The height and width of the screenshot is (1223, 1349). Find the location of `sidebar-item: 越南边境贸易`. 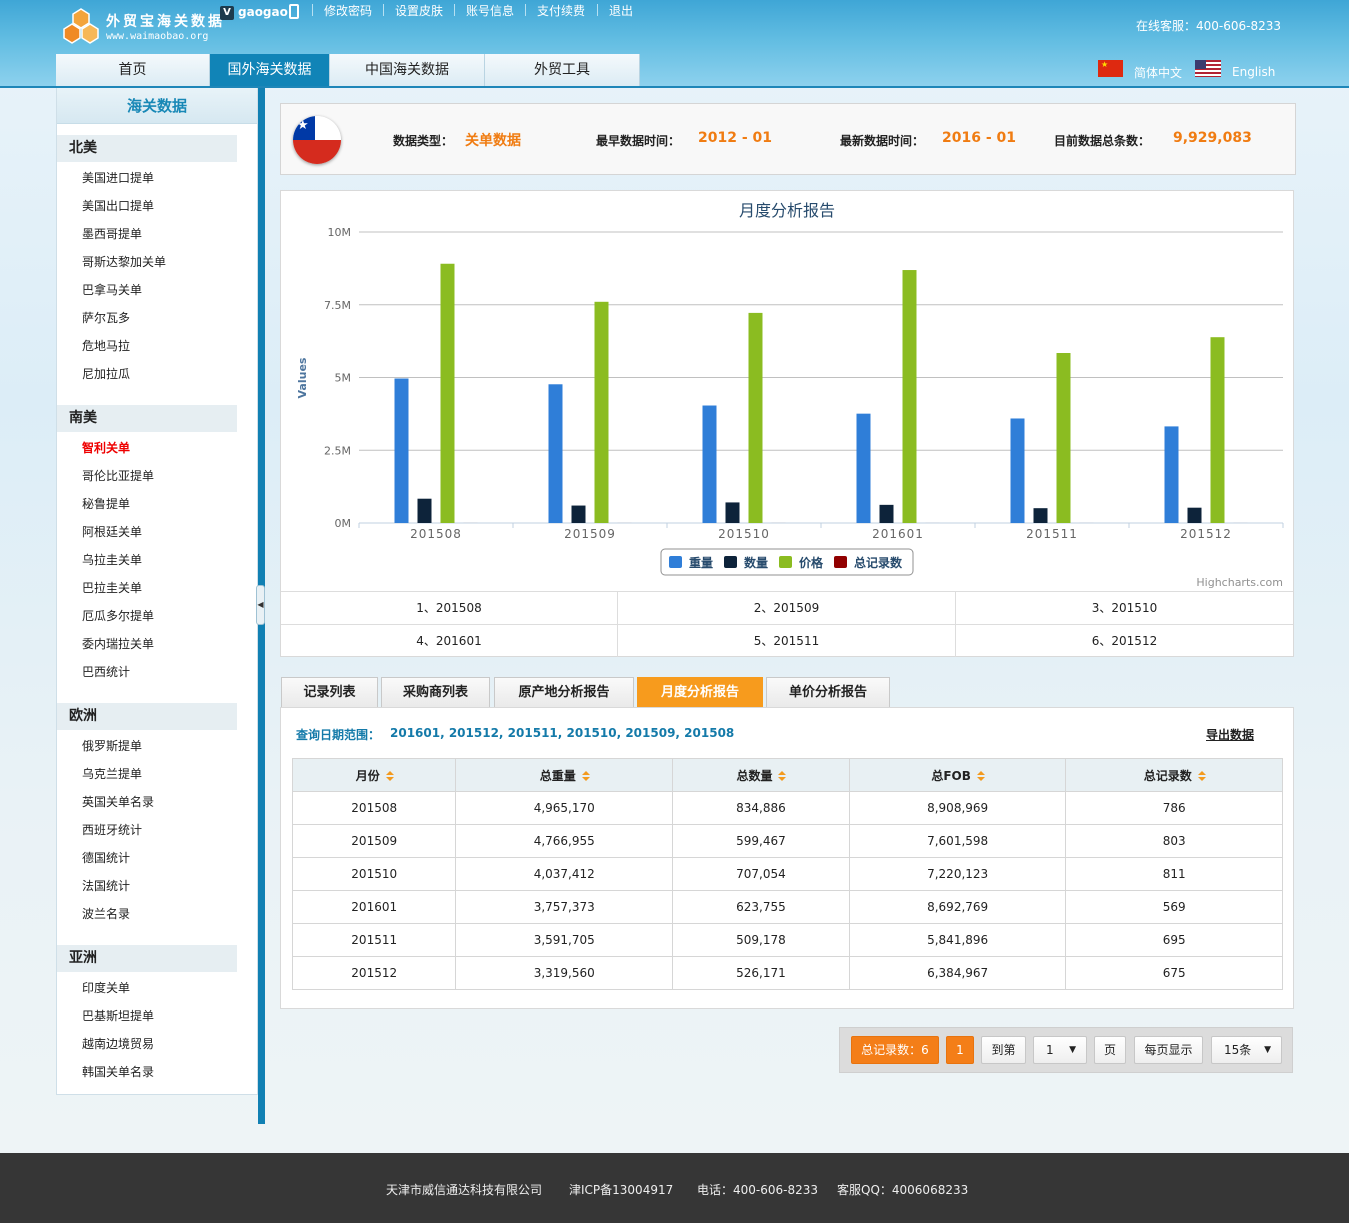

sidebar-item: 越南边境贸易 is located at coordinates (118, 1043).